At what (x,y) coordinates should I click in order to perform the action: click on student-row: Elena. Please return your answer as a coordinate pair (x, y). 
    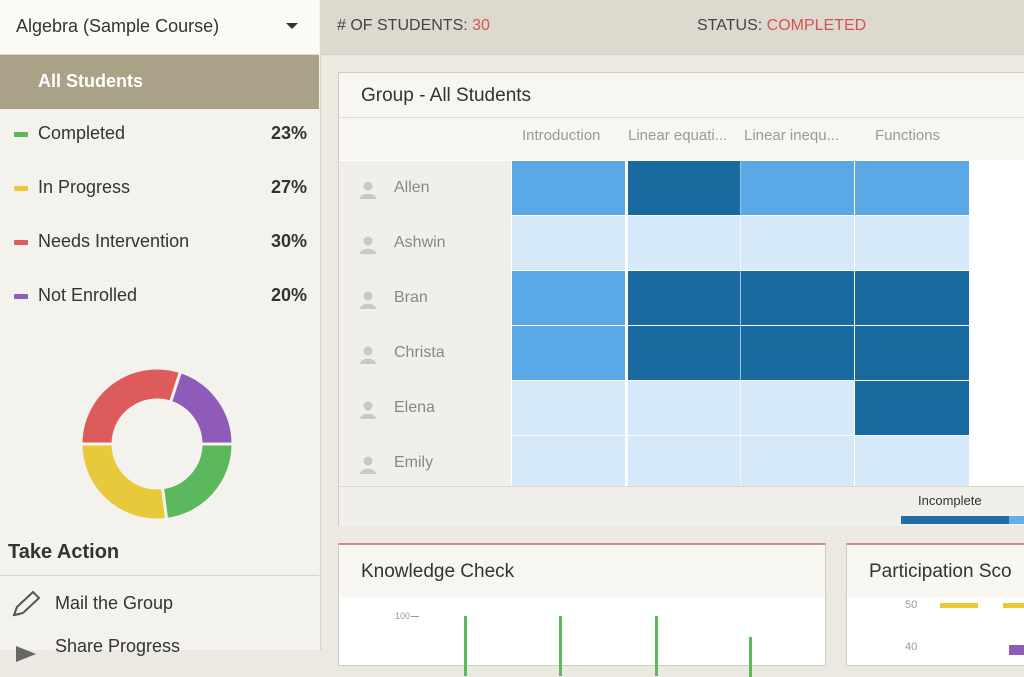
    Looking at the image, I should click on (425, 409).